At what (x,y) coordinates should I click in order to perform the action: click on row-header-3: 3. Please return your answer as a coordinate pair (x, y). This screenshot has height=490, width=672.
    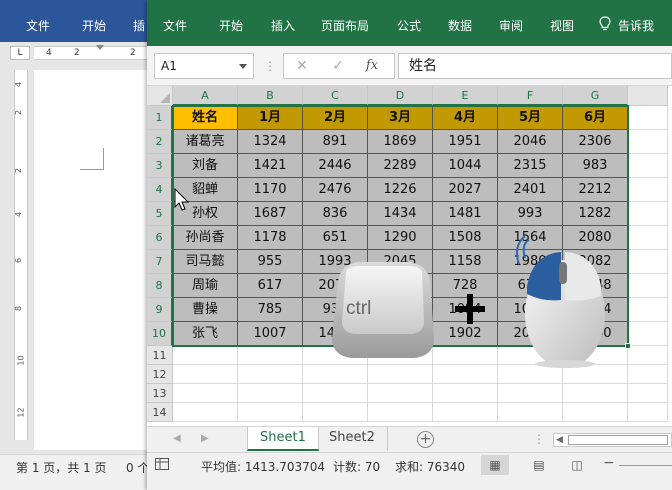
    Looking at the image, I should click on (160, 166).